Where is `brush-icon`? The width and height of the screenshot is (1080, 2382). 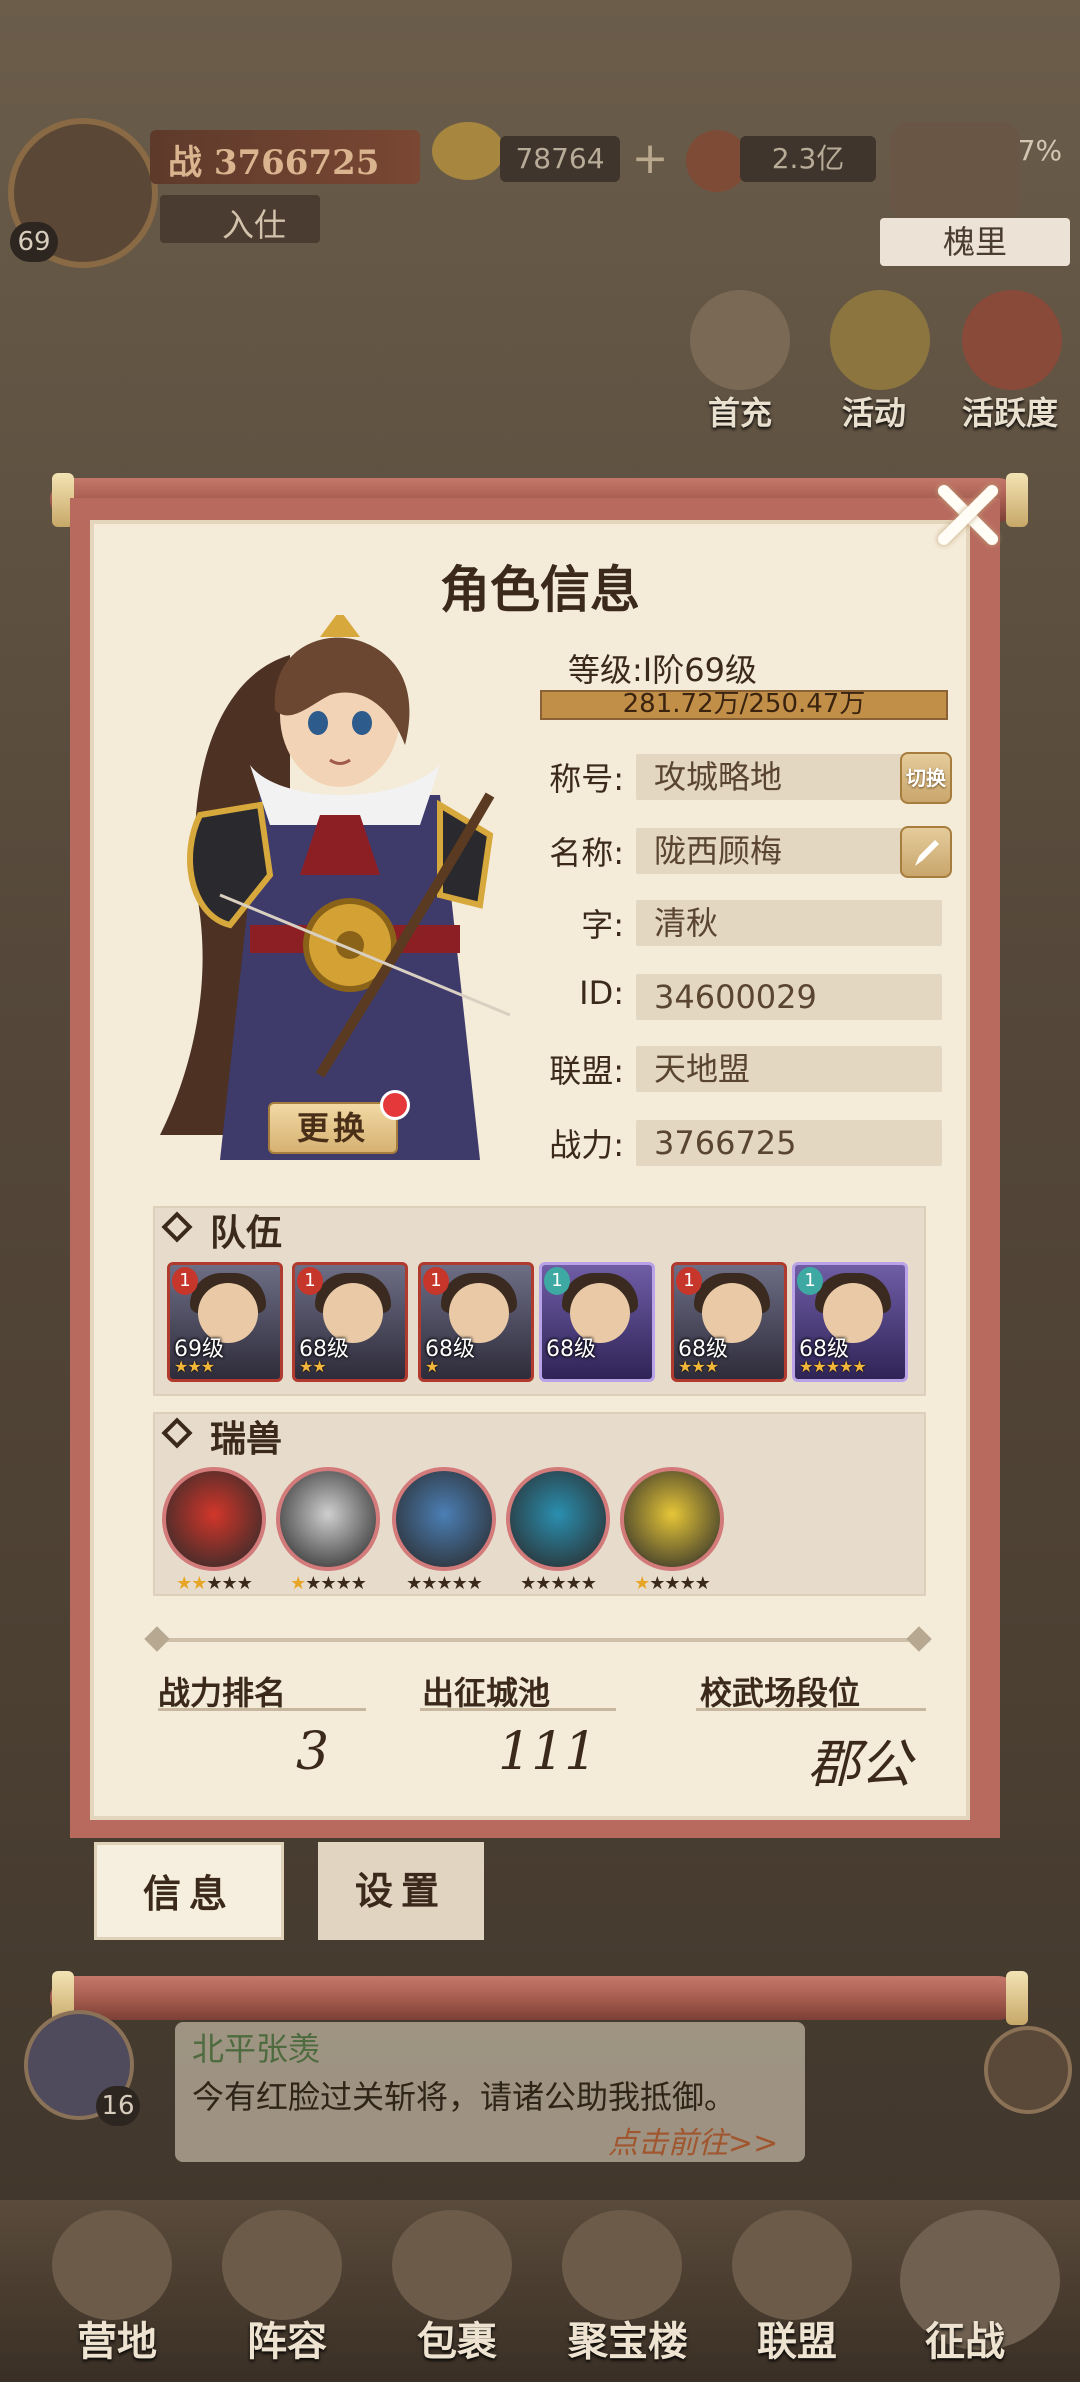 brush-icon is located at coordinates (927, 853).